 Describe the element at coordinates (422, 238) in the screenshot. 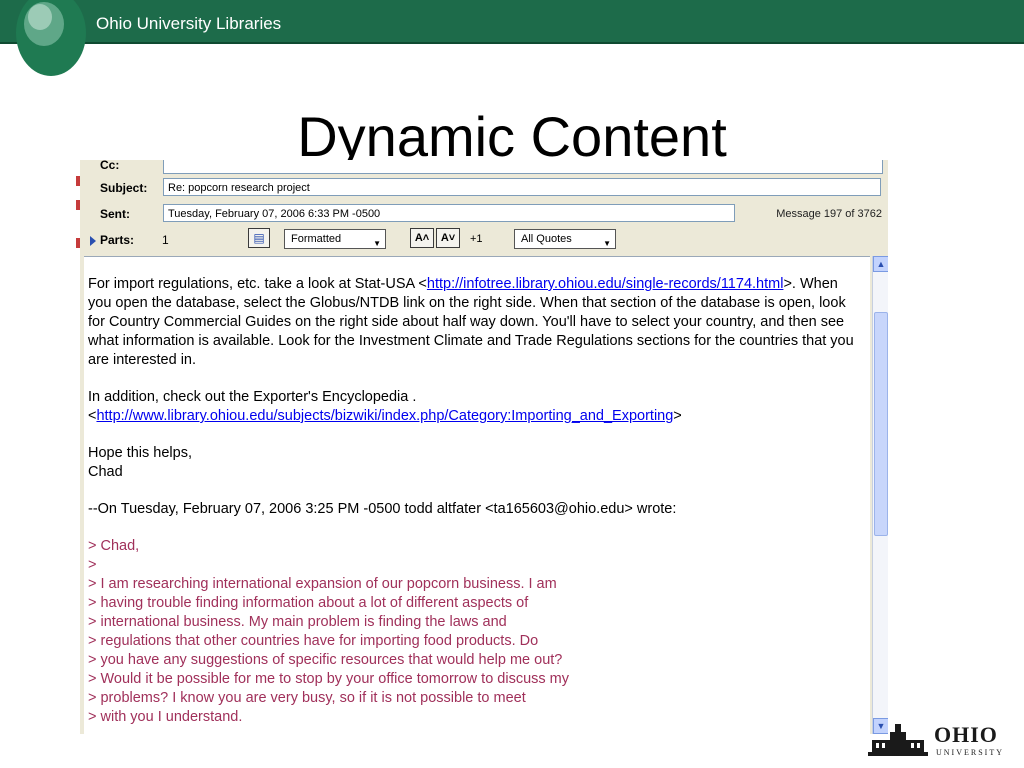

I see `font-larger-button: A˄` at that location.